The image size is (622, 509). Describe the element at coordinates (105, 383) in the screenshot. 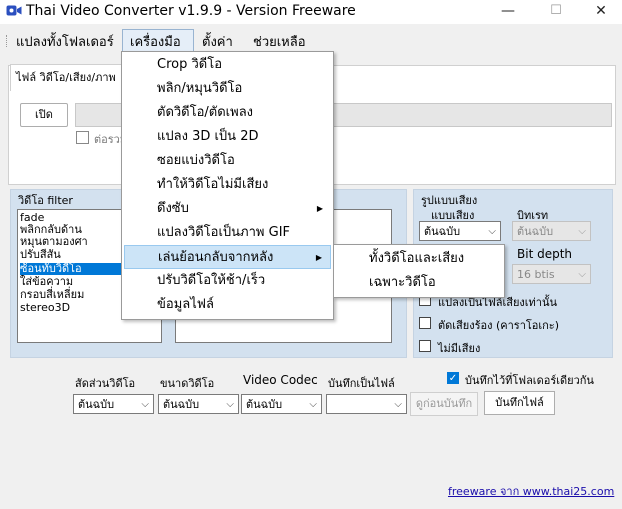

I see `aspect-ratio-label: สัดส่วนวิดีโอ` at that location.